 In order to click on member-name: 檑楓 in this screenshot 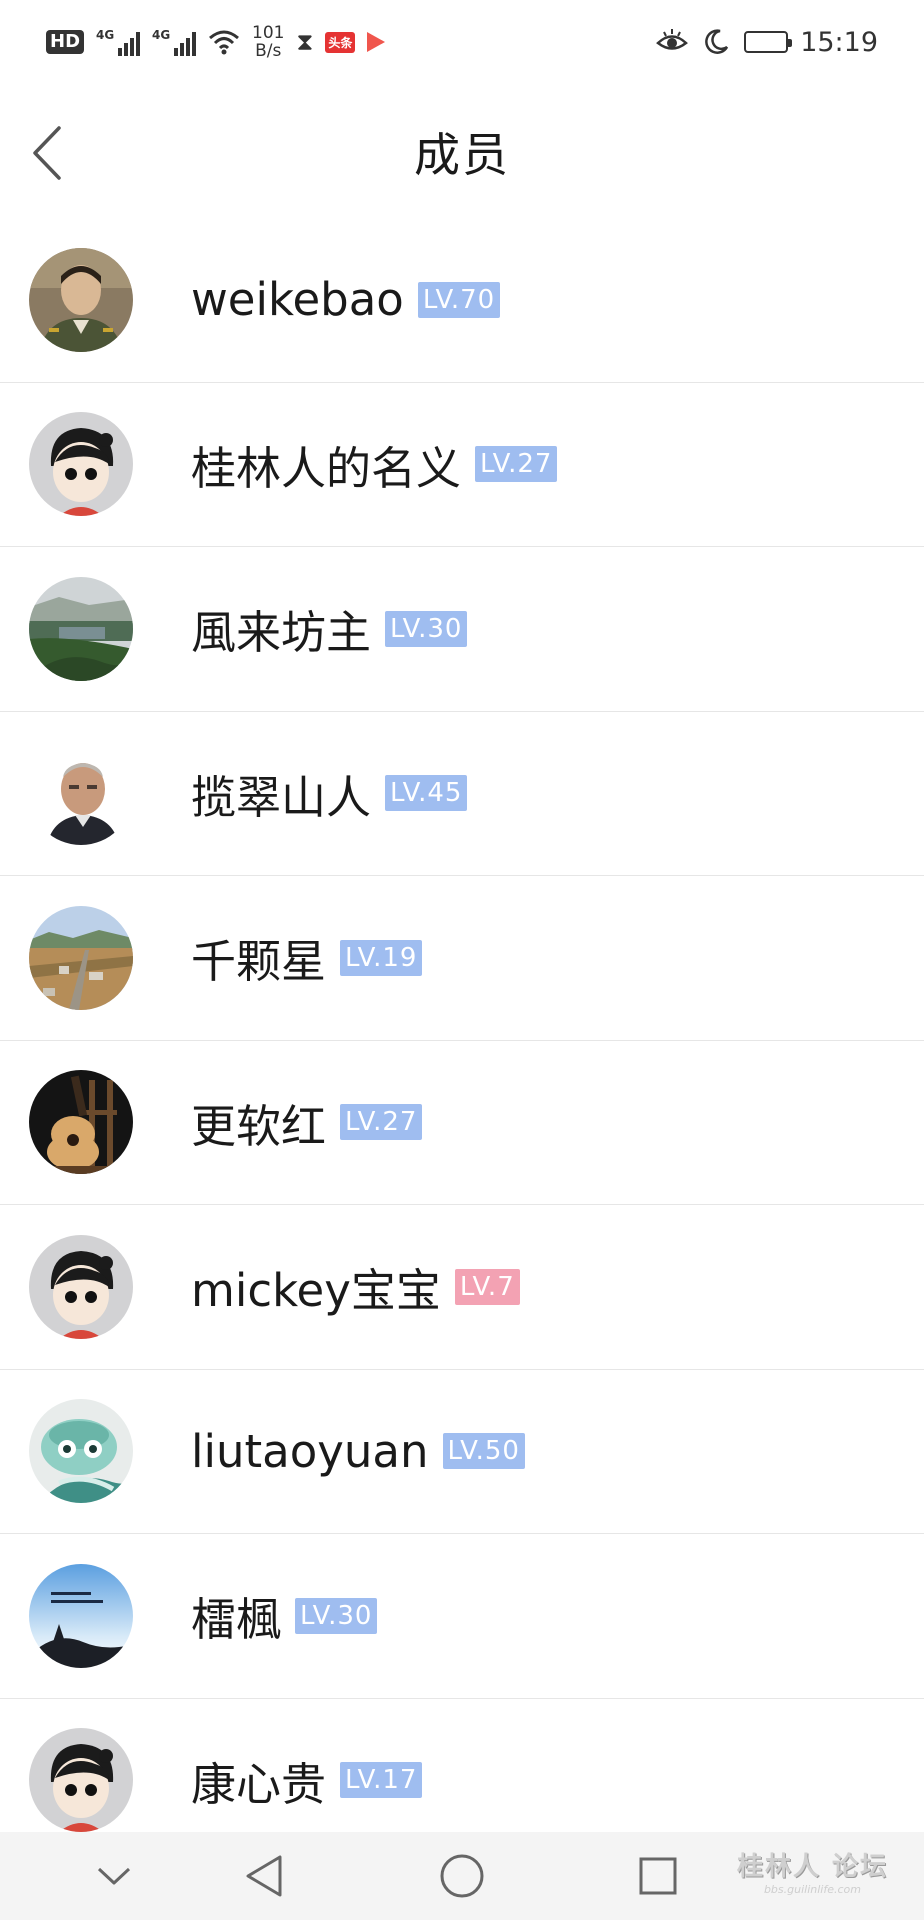, I will do `click(236, 1620)`.